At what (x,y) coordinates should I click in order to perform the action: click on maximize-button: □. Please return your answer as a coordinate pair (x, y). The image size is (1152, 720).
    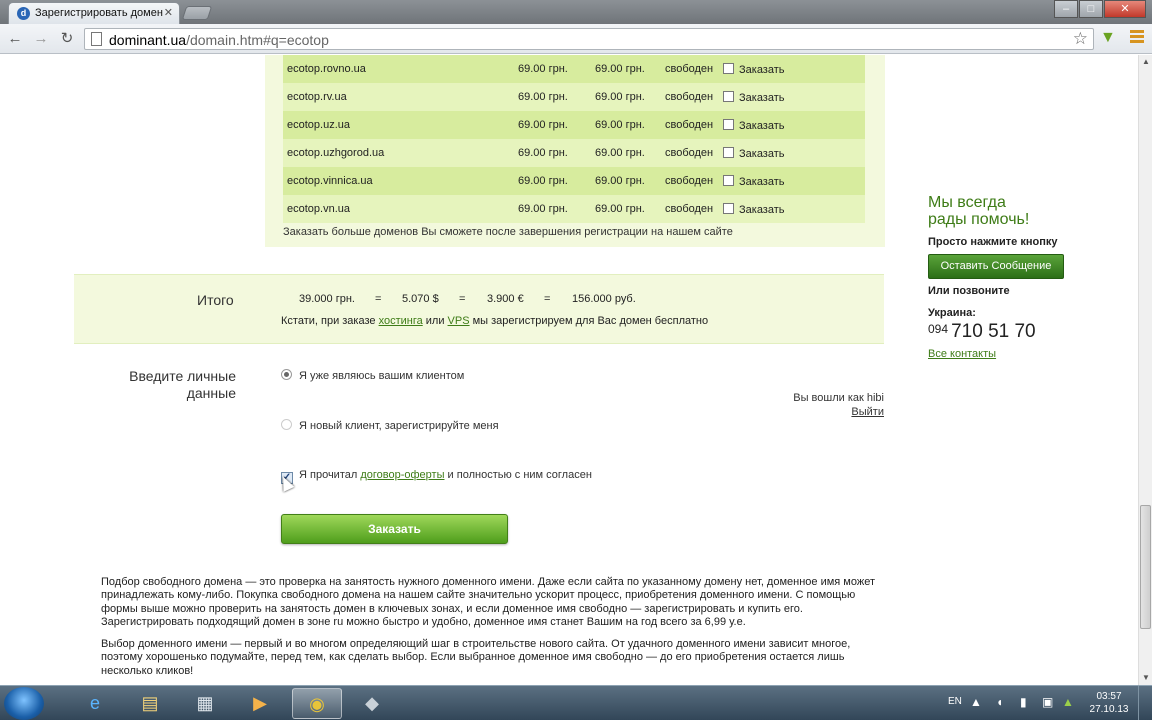
    Looking at the image, I should click on (1091, 9).